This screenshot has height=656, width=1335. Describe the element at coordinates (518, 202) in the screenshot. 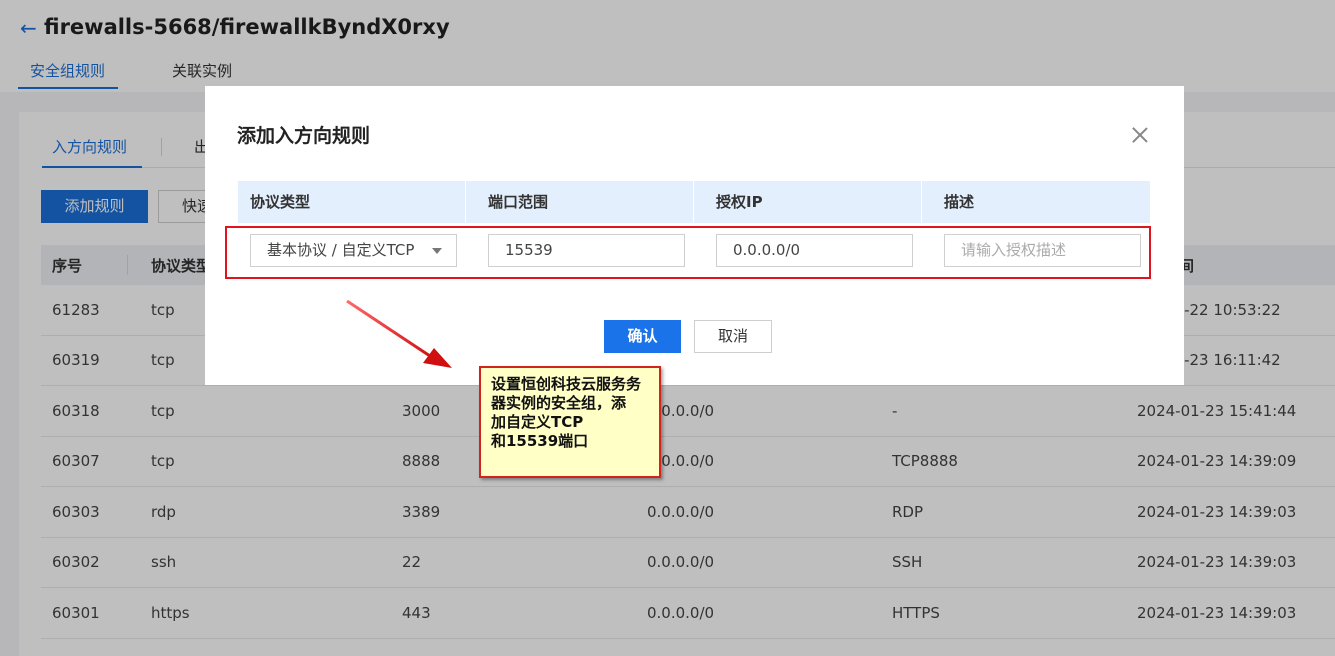

I see `form-column-port: 端口范围` at that location.